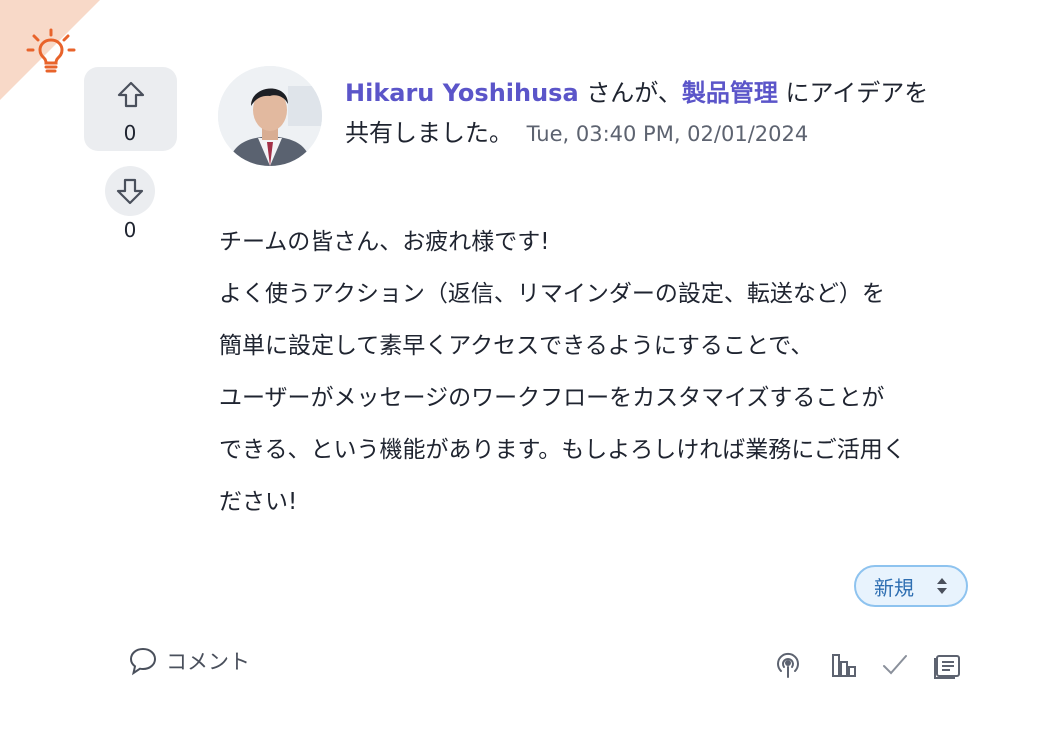 The image size is (1045, 729). What do you see at coordinates (384, 242) in the screenshot?
I see `post-greeting: チームの皆さん、お疲れ様です!` at bounding box center [384, 242].